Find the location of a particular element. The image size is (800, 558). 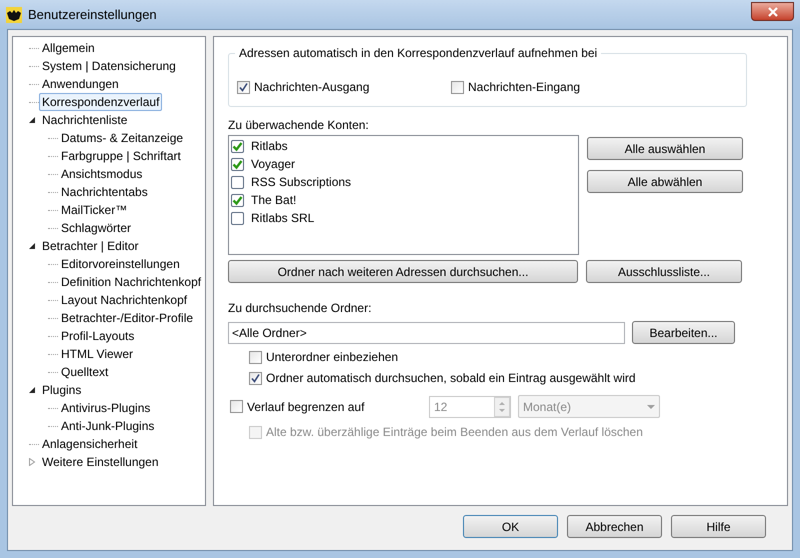

close-button is located at coordinates (772, 11).